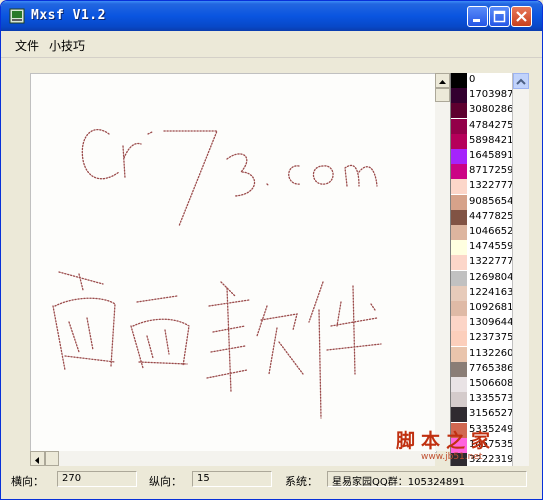 This screenshot has height=500, width=543. I want to click on palette-row: 15066089, so click(482, 385).